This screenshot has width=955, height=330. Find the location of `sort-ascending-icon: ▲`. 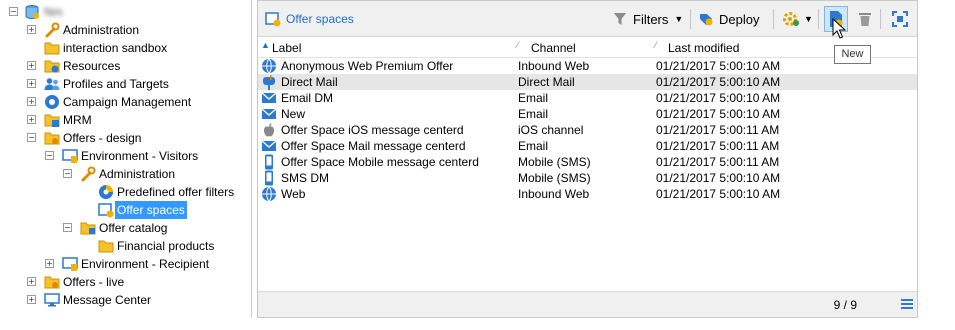

sort-ascending-icon: ▲ is located at coordinates (265, 45).